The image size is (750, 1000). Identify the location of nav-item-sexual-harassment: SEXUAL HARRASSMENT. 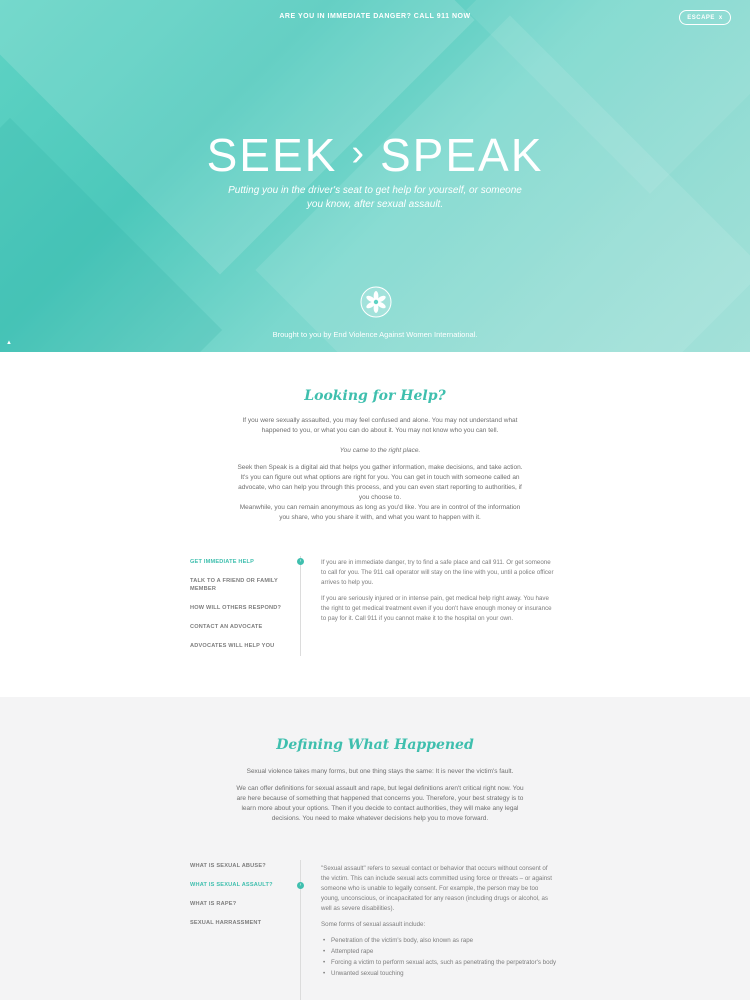
(237, 923).